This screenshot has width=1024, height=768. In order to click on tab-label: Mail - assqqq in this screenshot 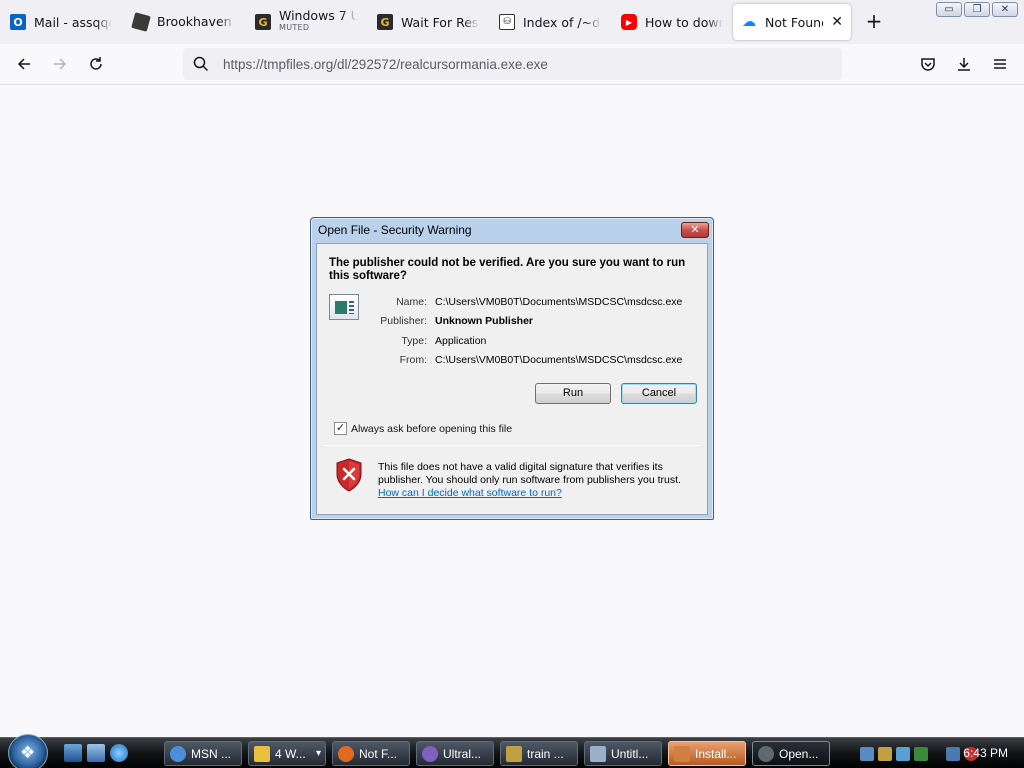, I will do `click(73, 22)`.